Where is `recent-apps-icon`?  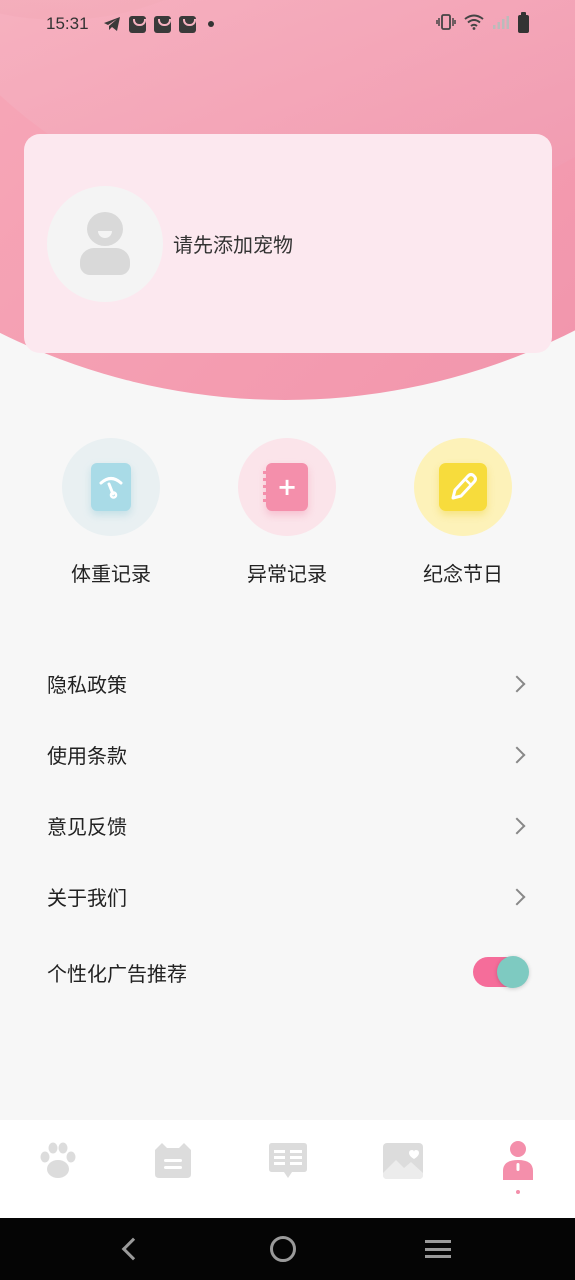 recent-apps-icon is located at coordinates (437, 1249).